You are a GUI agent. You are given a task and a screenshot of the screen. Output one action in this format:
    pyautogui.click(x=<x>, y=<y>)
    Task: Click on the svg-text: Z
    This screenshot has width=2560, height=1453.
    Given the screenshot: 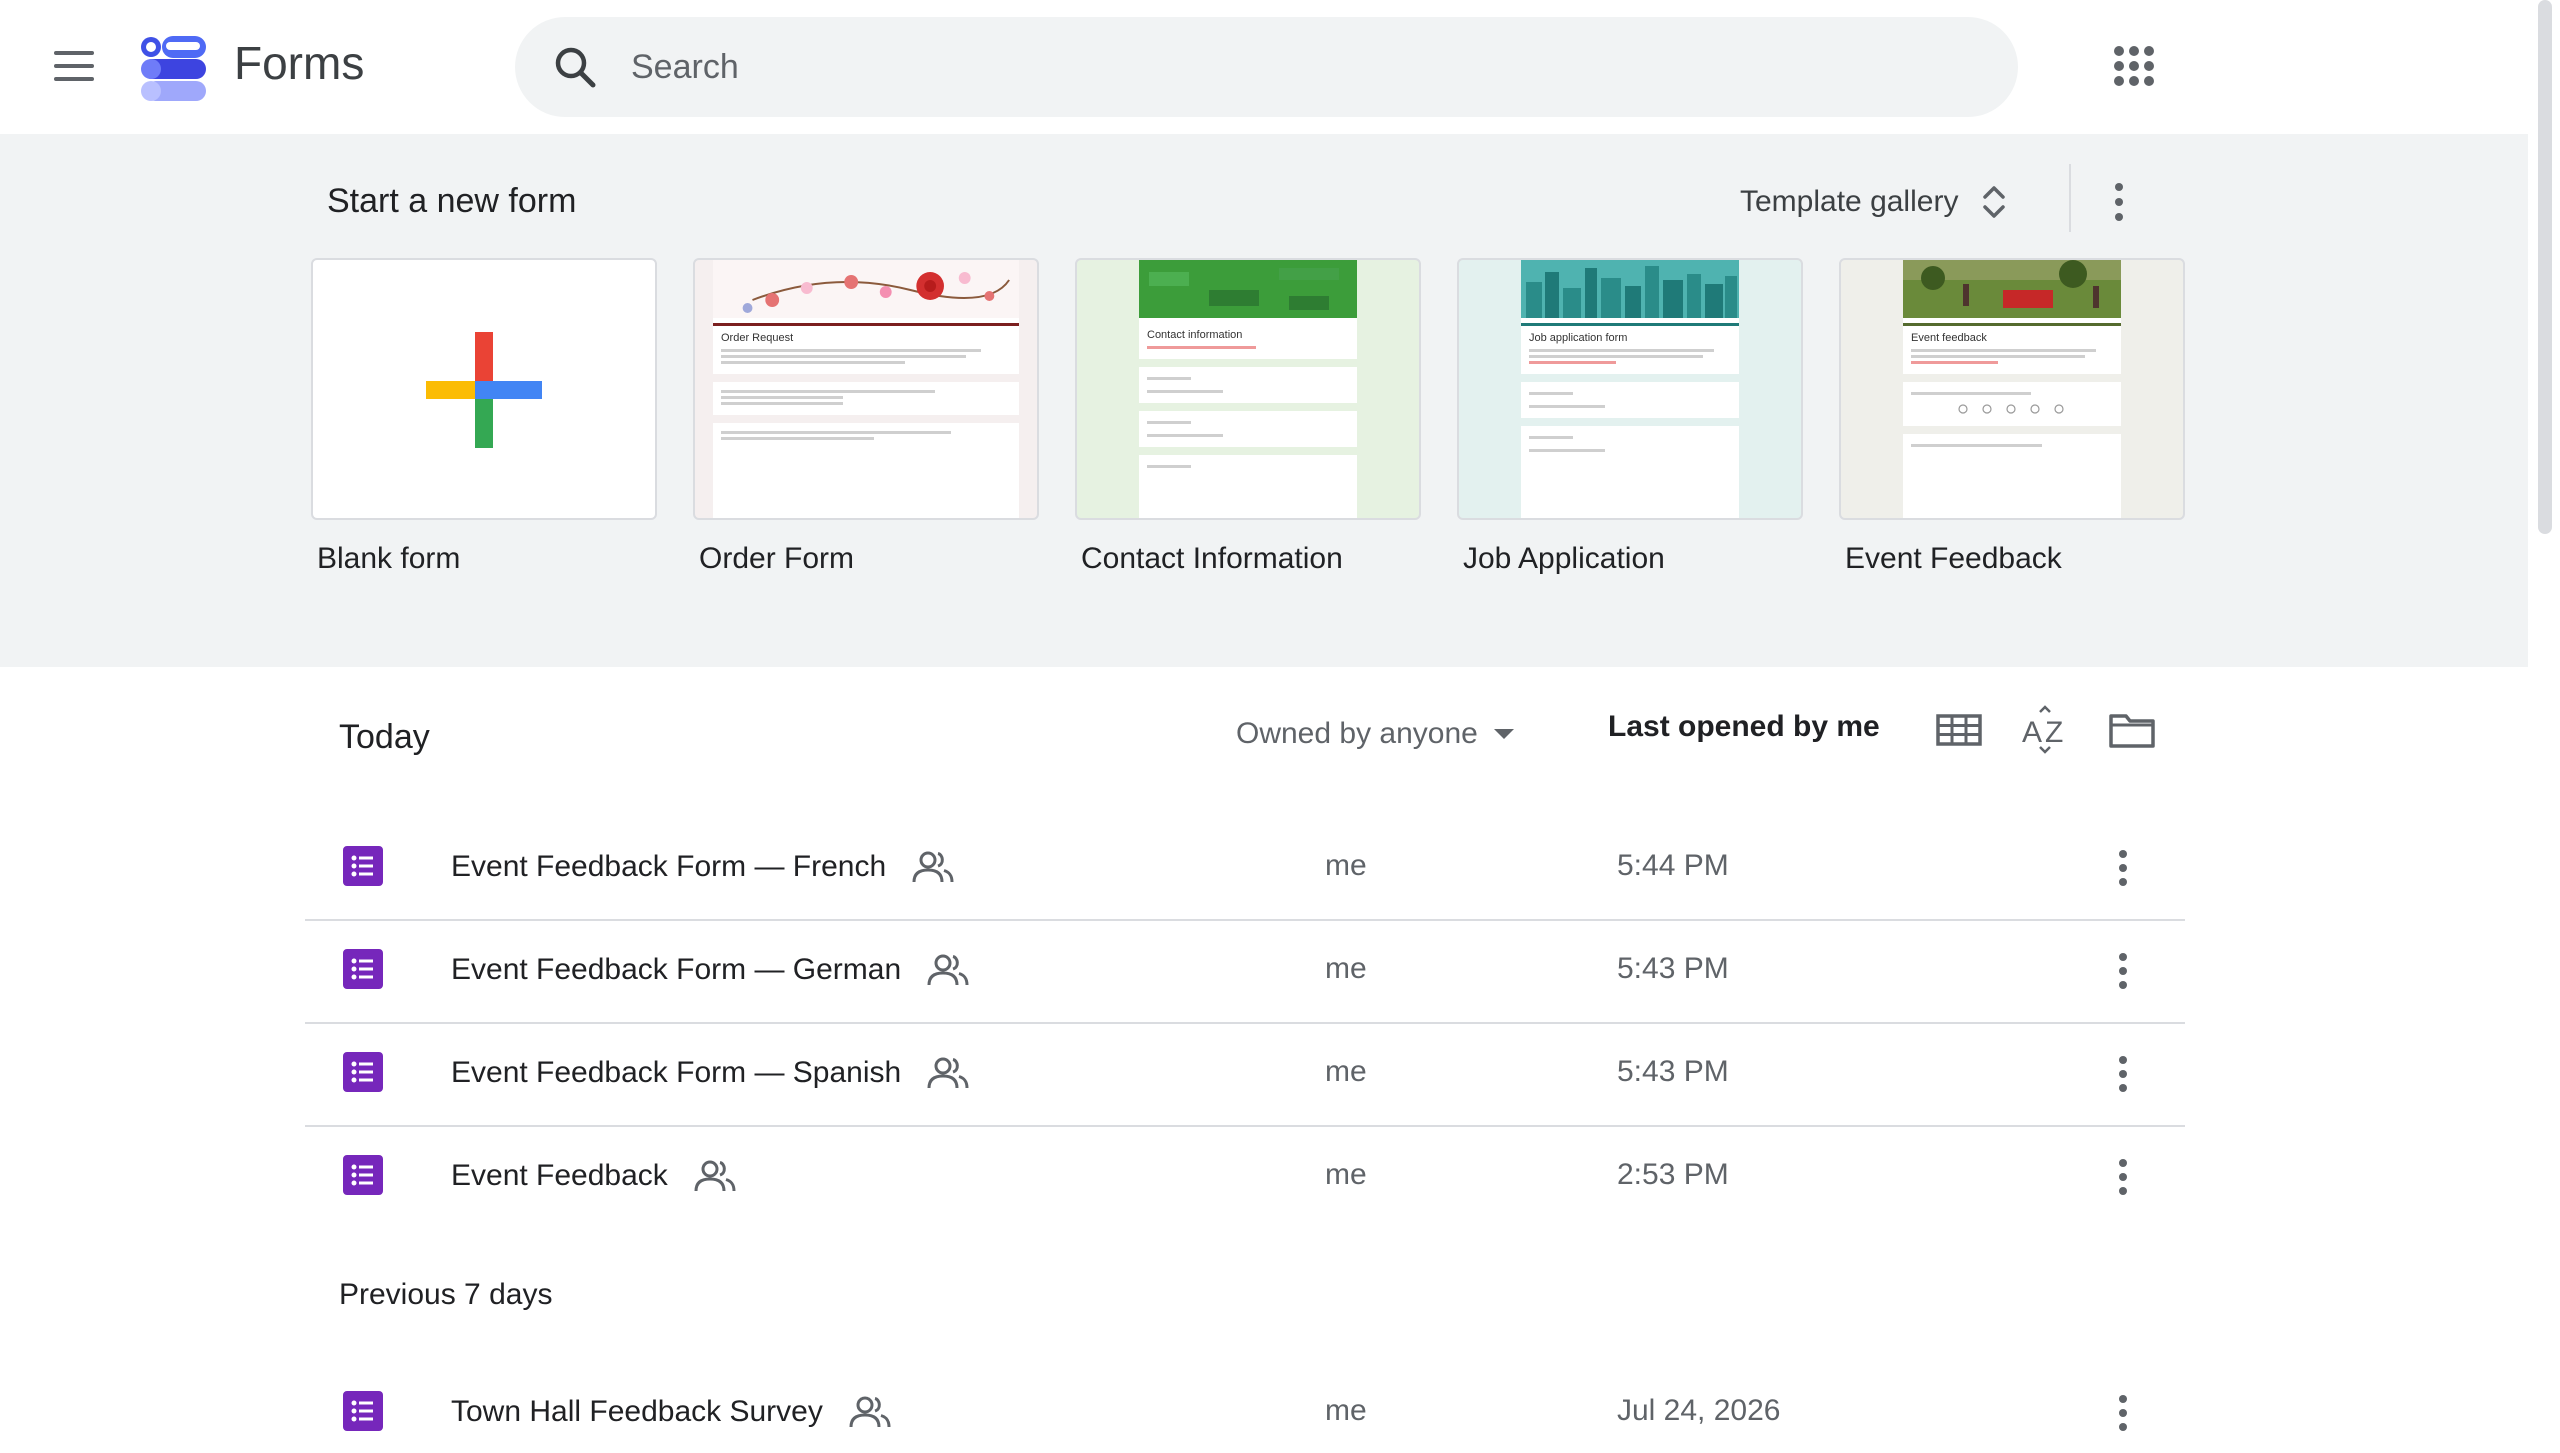 What is the action you would take?
    pyautogui.click(x=2054, y=732)
    